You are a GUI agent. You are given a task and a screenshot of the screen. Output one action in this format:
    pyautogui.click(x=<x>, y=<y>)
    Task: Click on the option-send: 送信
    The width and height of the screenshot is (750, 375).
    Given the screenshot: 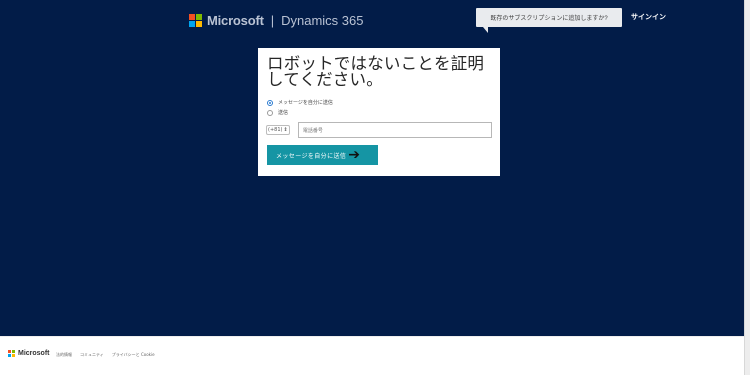 What is the action you would take?
    pyautogui.click(x=379, y=112)
    